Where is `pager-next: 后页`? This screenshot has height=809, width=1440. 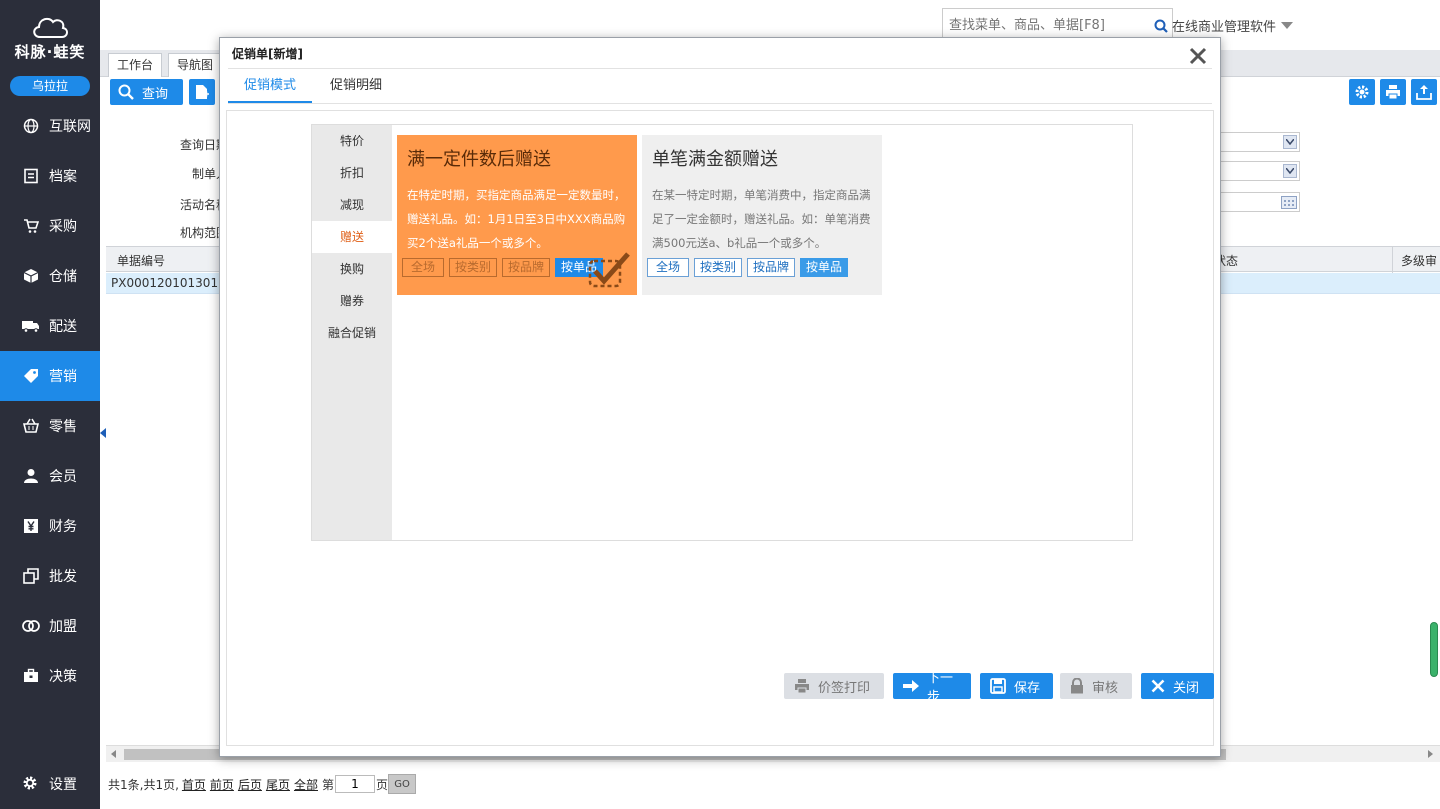
pager-next: 后页 is located at coordinates (250, 784).